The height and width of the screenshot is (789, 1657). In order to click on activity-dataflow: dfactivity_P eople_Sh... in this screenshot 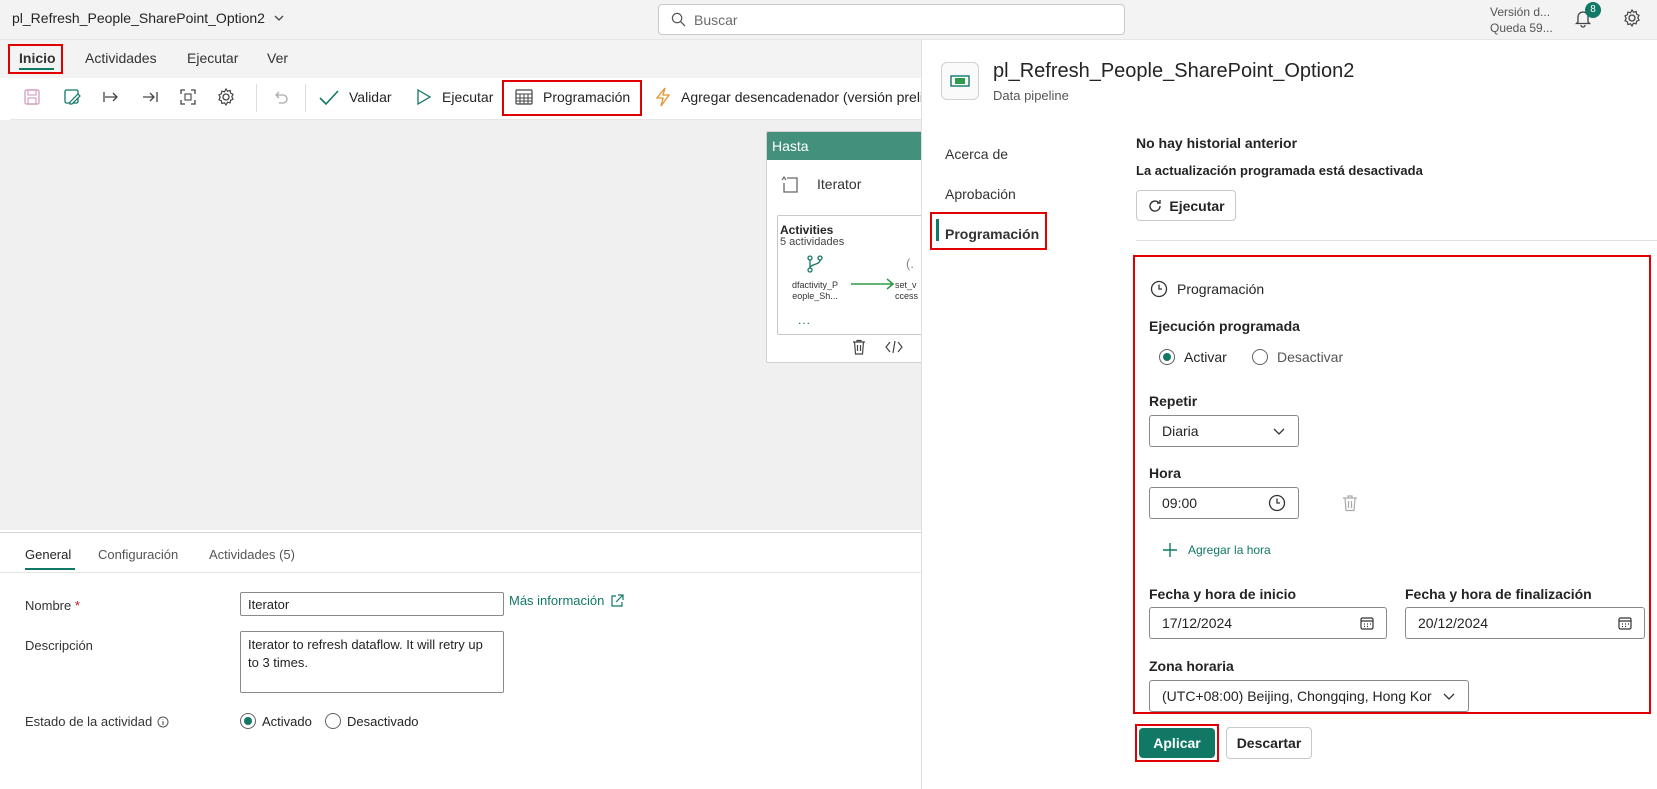, I will do `click(815, 291)`.